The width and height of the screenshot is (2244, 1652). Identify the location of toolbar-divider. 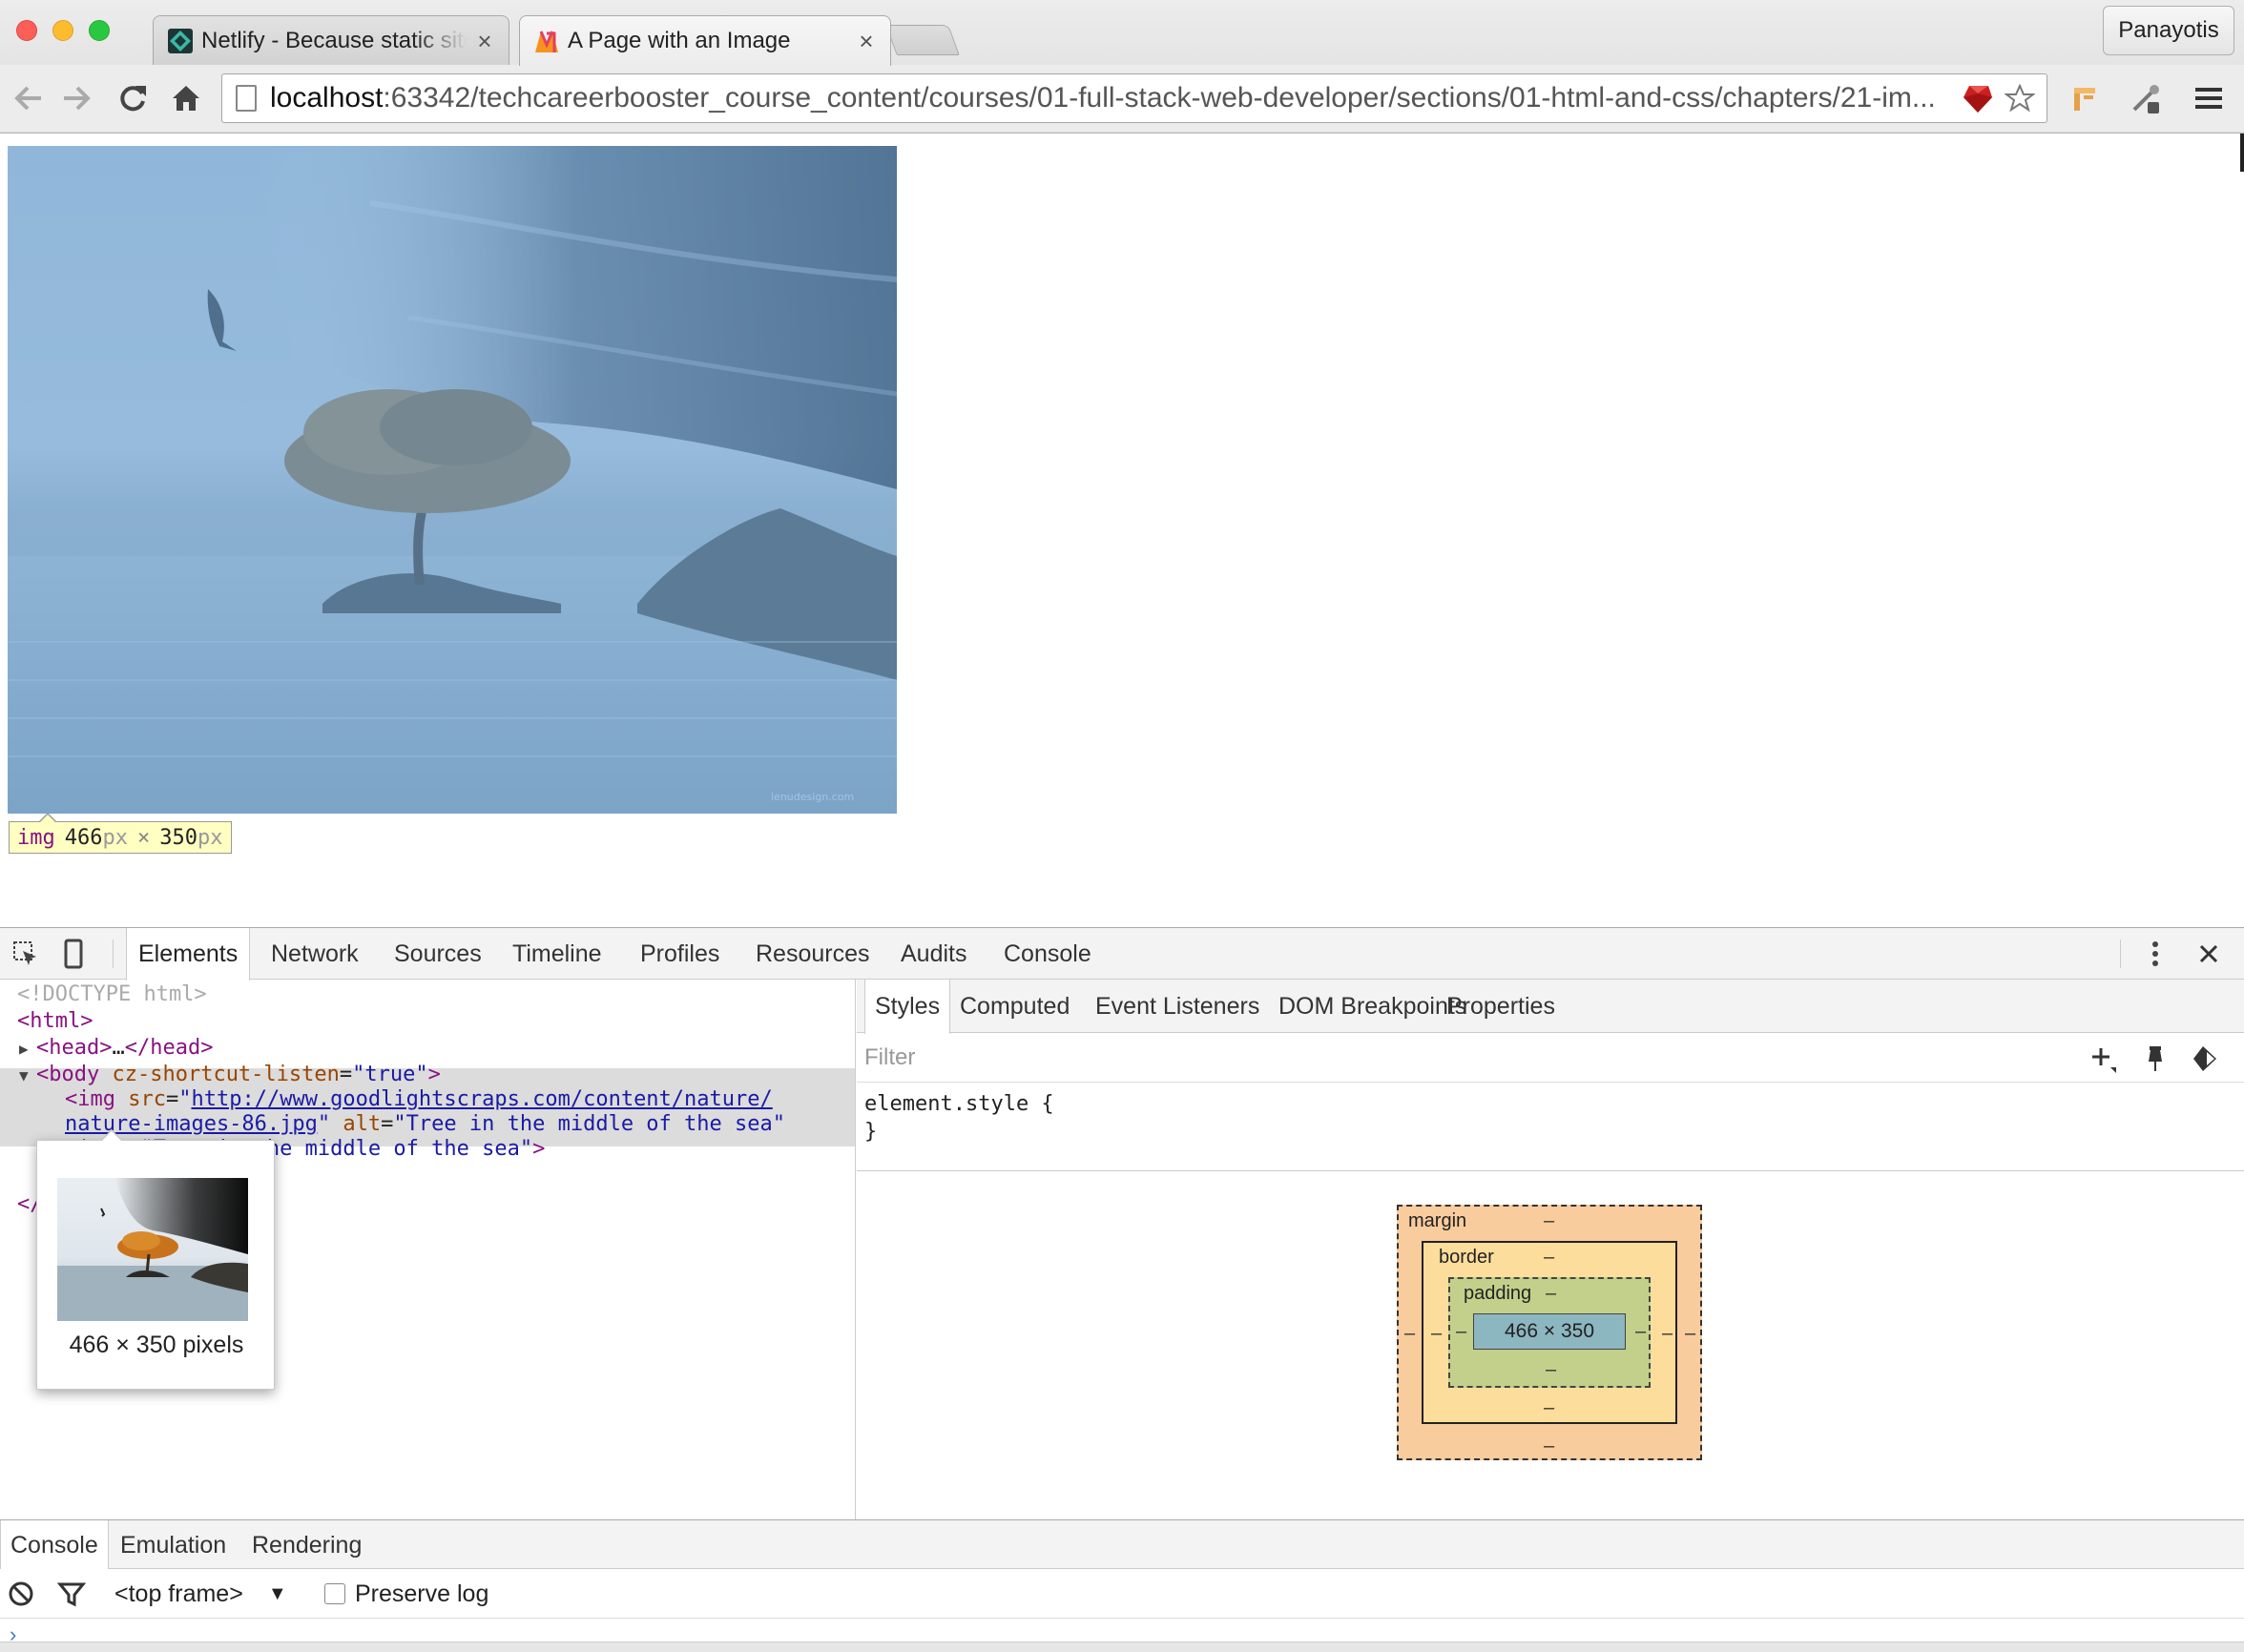
(2120, 954).